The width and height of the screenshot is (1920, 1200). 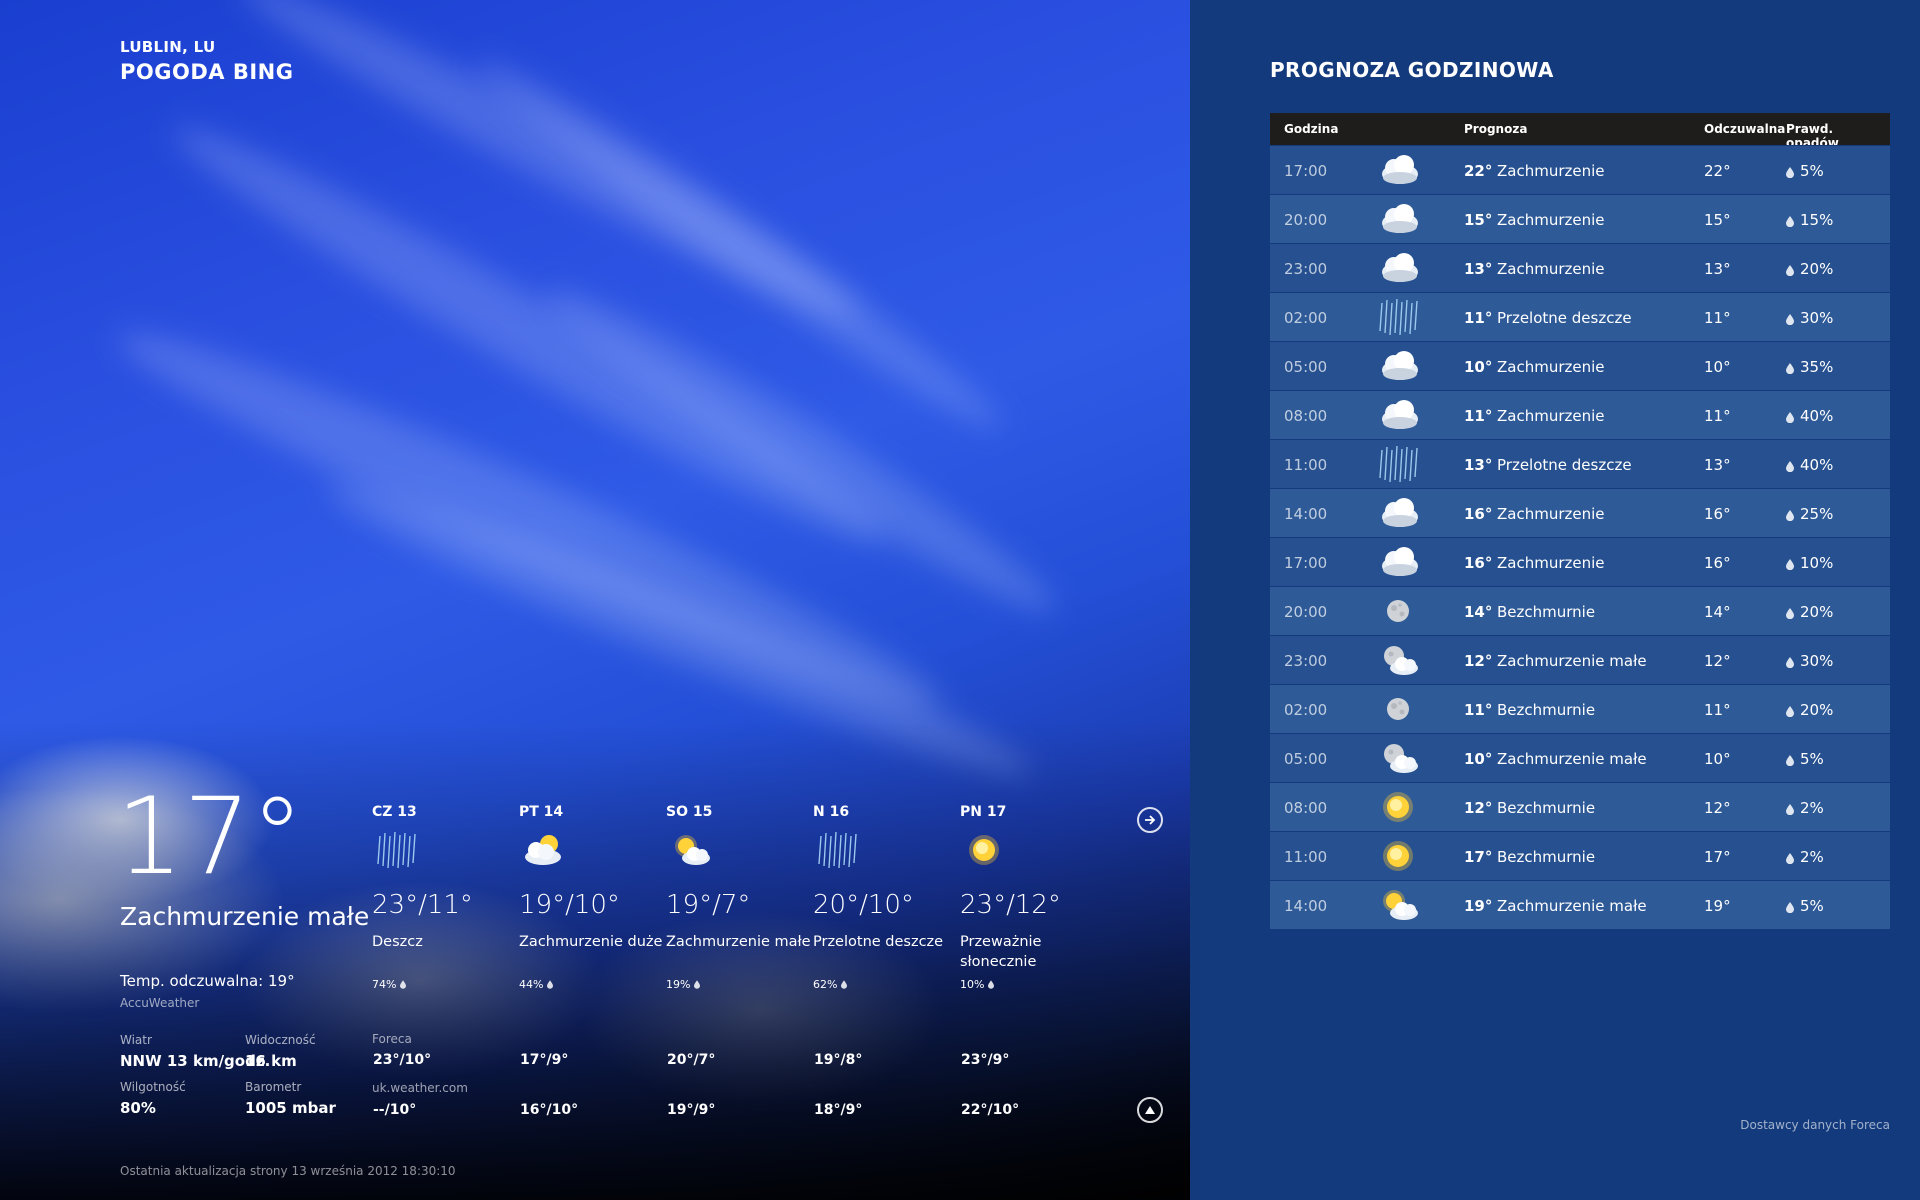 What do you see at coordinates (1306, 612) in the screenshot?
I see `row-time: 20:00` at bounding box center [1306, 612].